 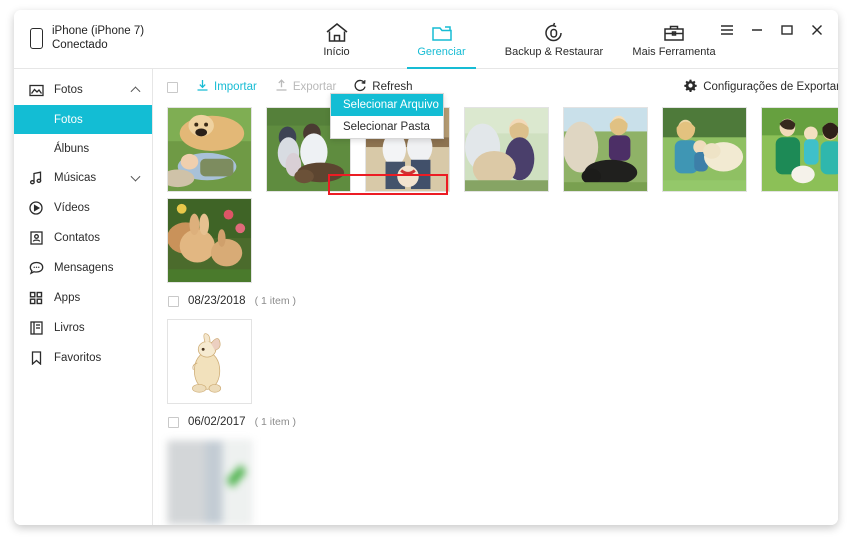 I want to click on export-upload-icon, so click(x=281, y=87).